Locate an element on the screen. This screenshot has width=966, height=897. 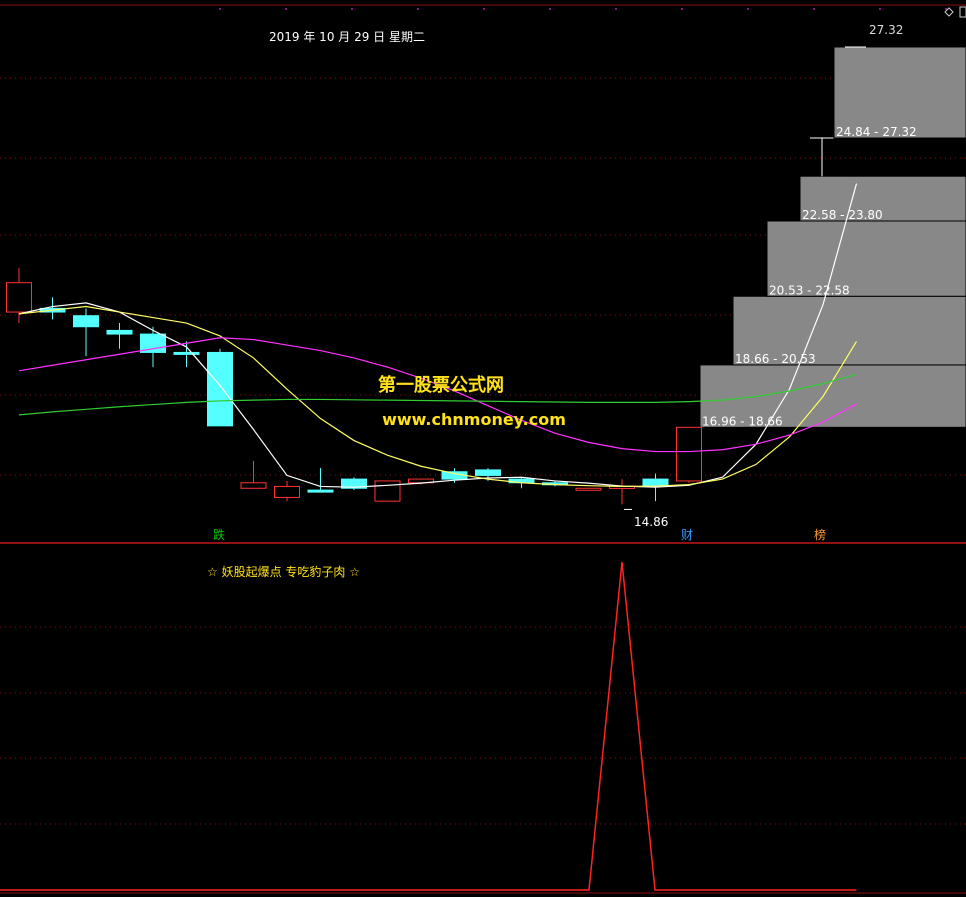
tag-die: 跌 is located at coordinates (219, 534).